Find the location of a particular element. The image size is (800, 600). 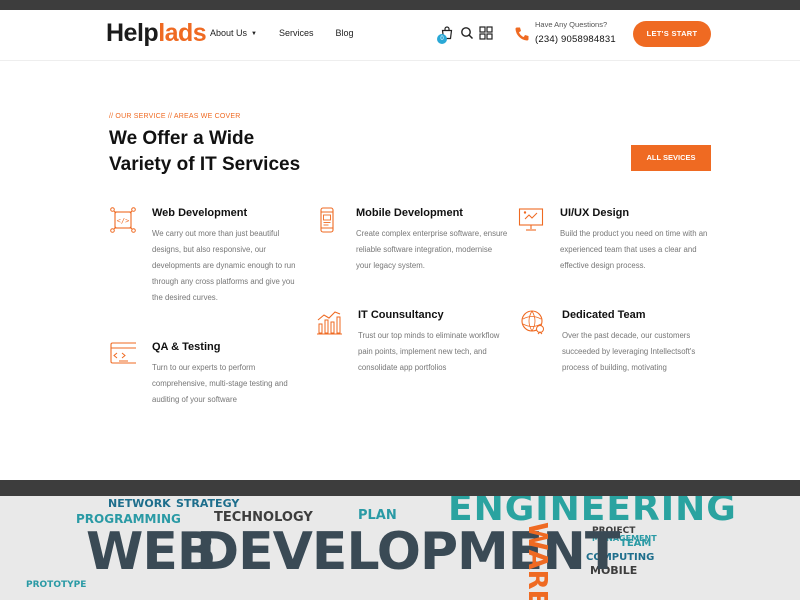

web-dev-icon: </> is located at coordinates (123, 220).